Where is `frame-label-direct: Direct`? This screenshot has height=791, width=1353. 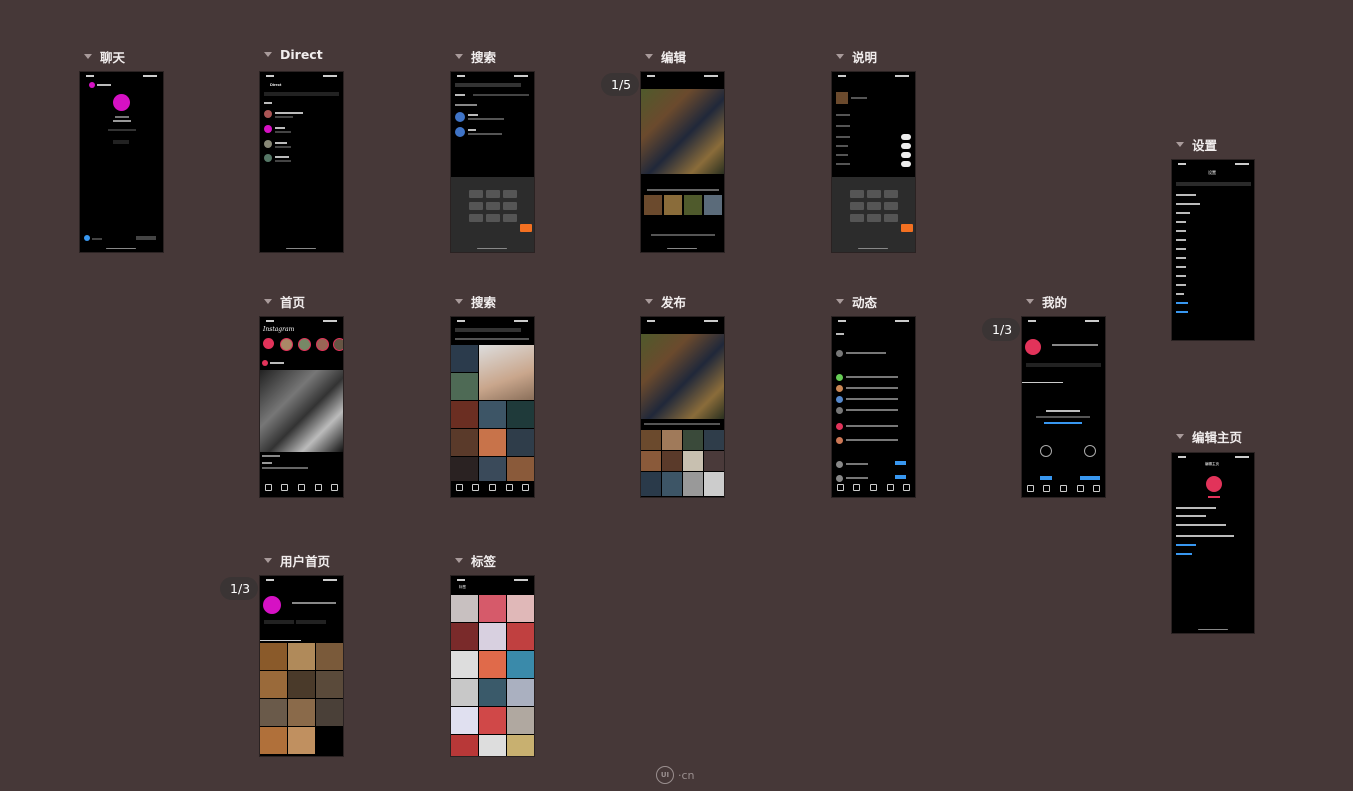 frame-label-direct: Direct is located at coordinates (293, 54).